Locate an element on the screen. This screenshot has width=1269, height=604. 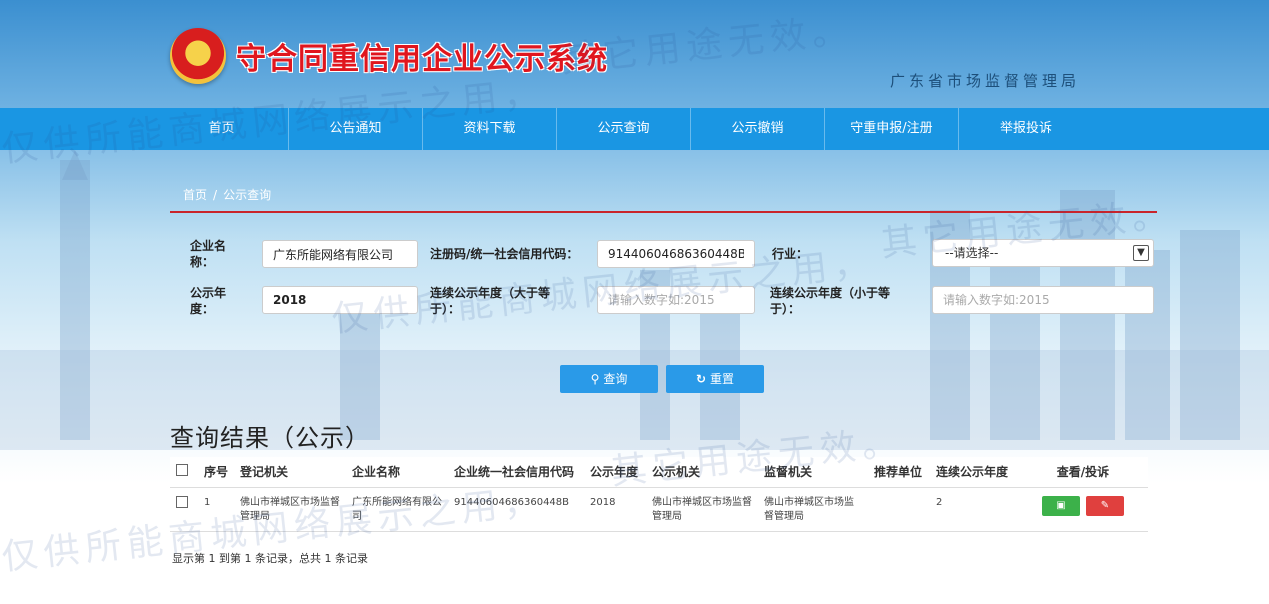
col-code: 企业统一社会信用代码 is located at coordinates (516, 472).